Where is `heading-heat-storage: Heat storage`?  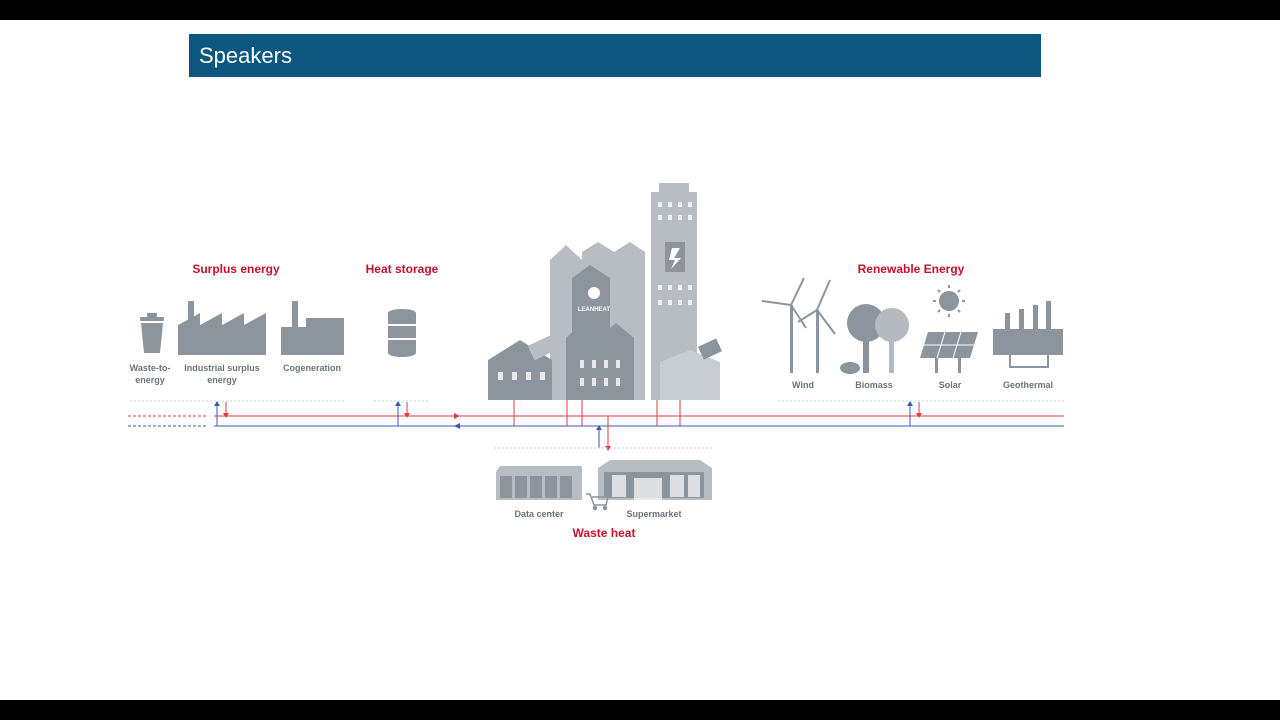
heading-heat-storage: Heat storage is located at coordinates (402, 269).